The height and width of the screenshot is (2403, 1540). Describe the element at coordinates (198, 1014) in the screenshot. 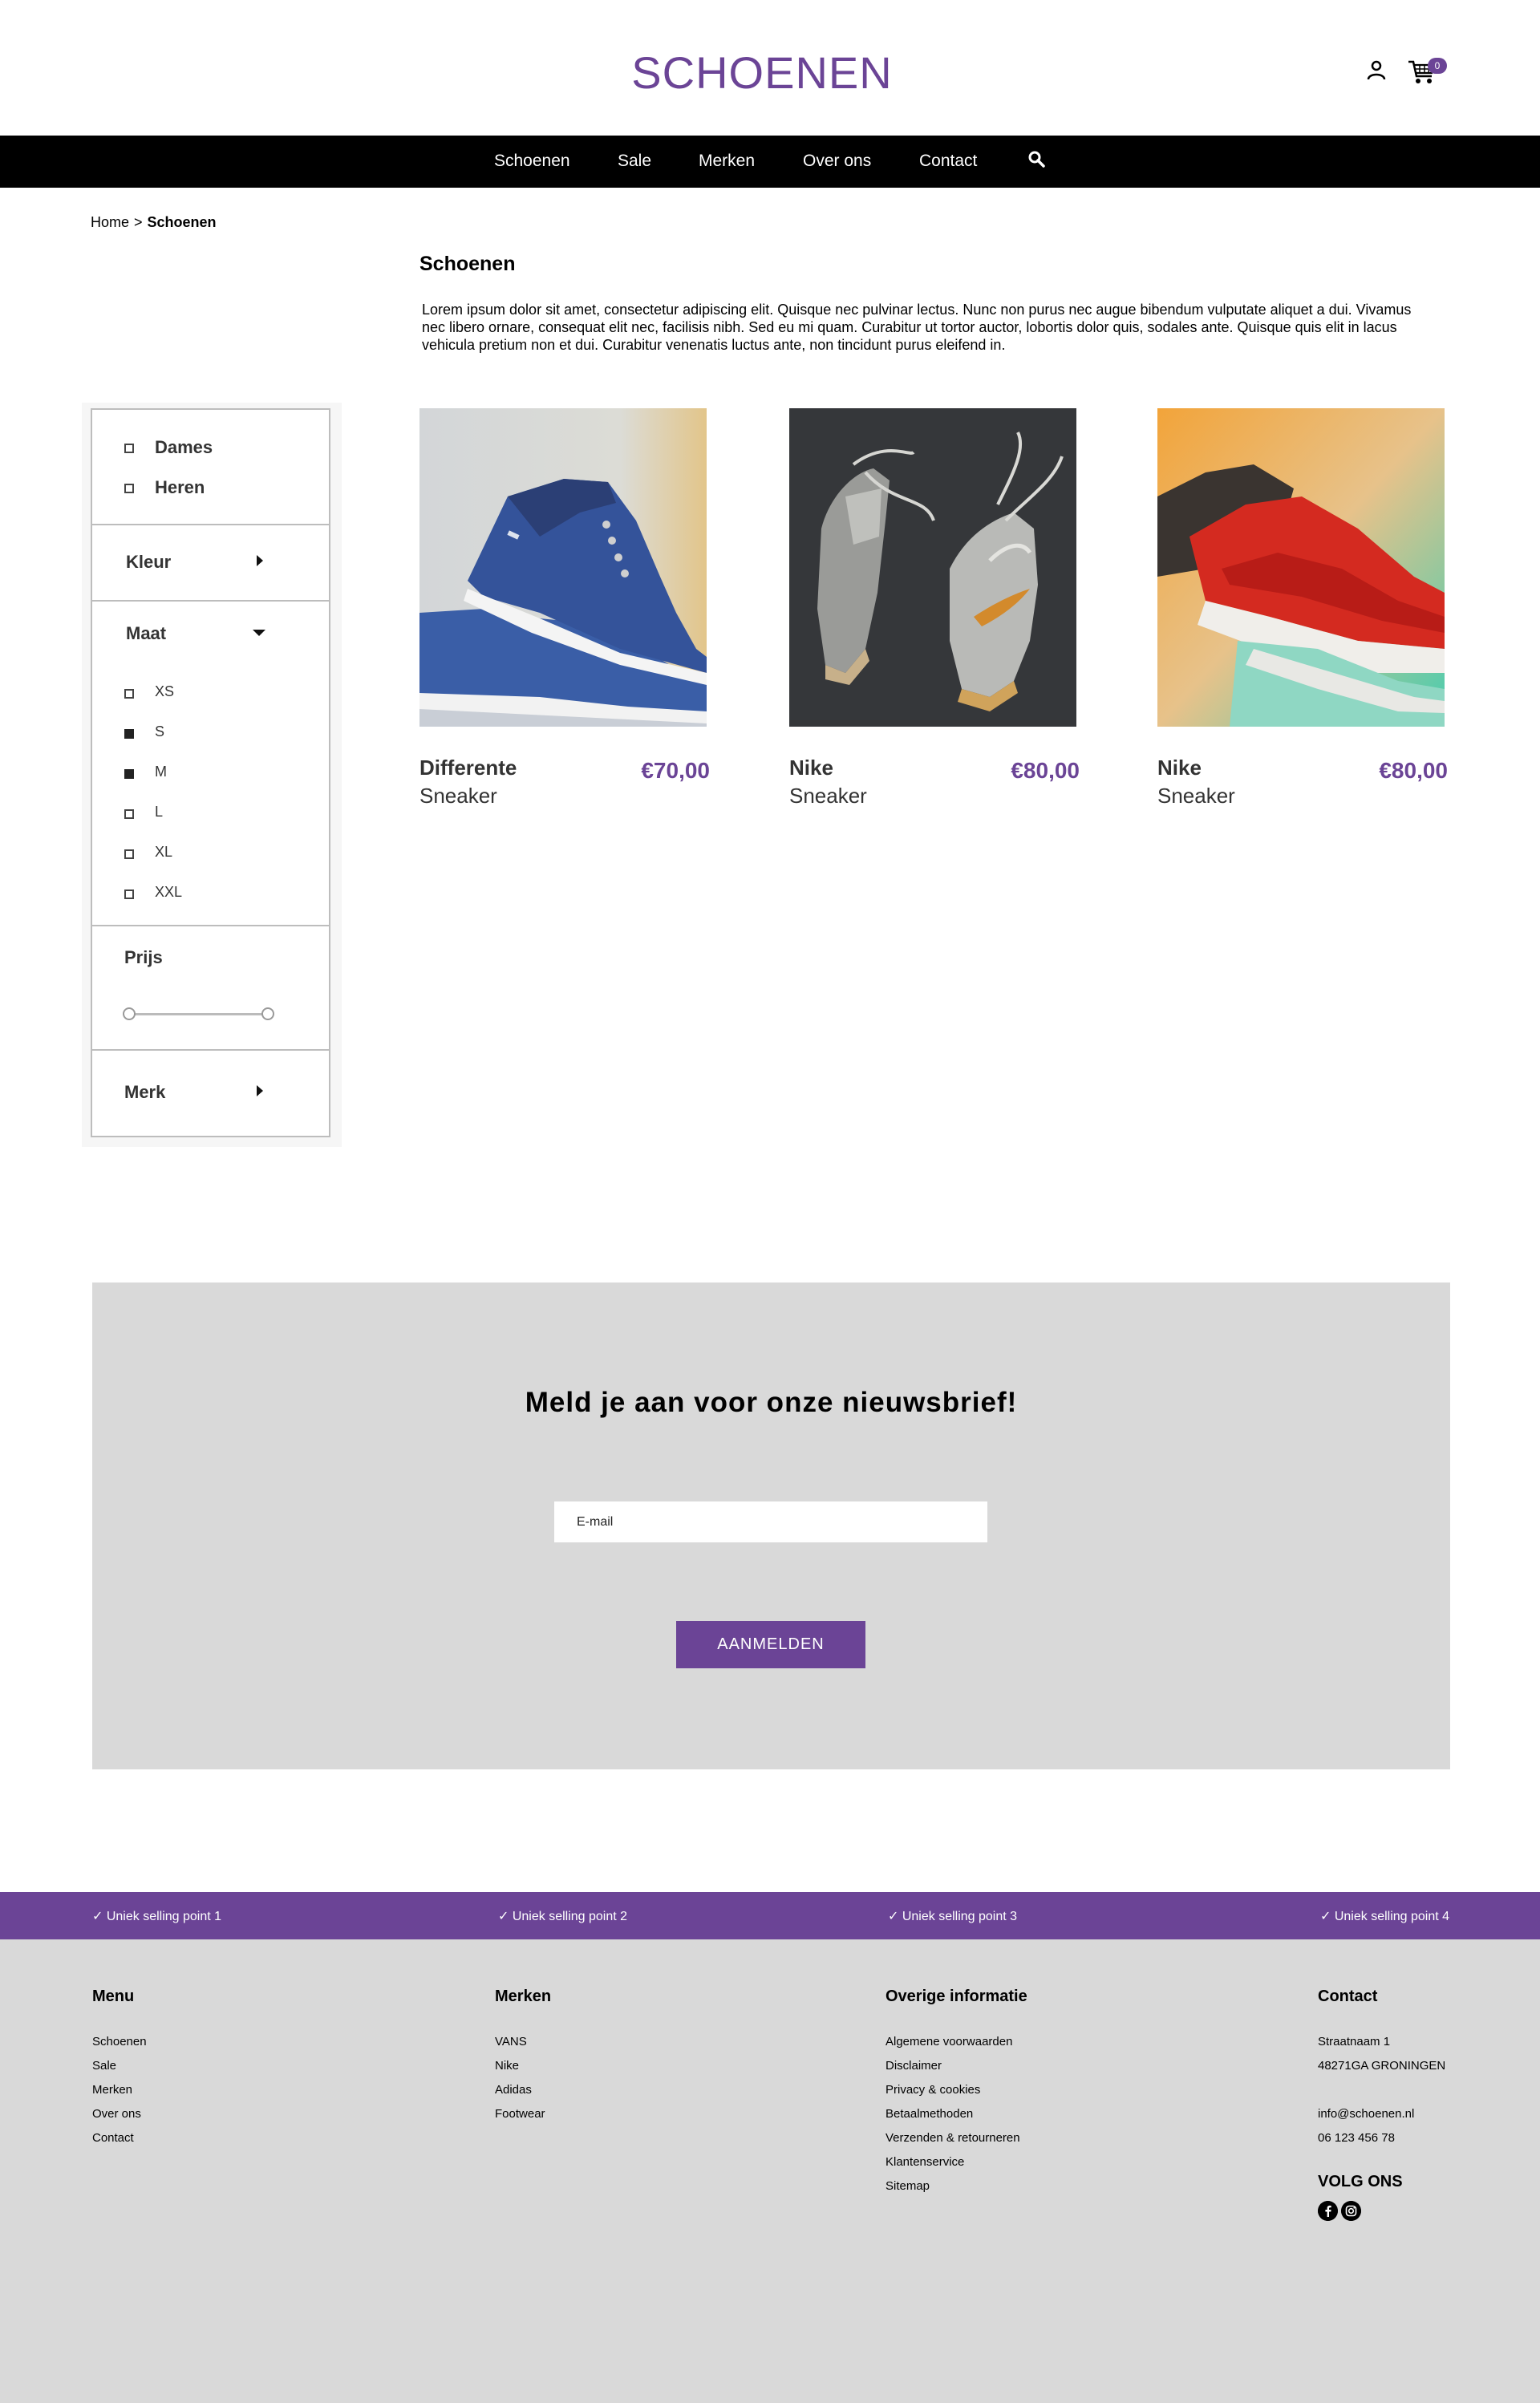

I see `price-slider-track` at that location.